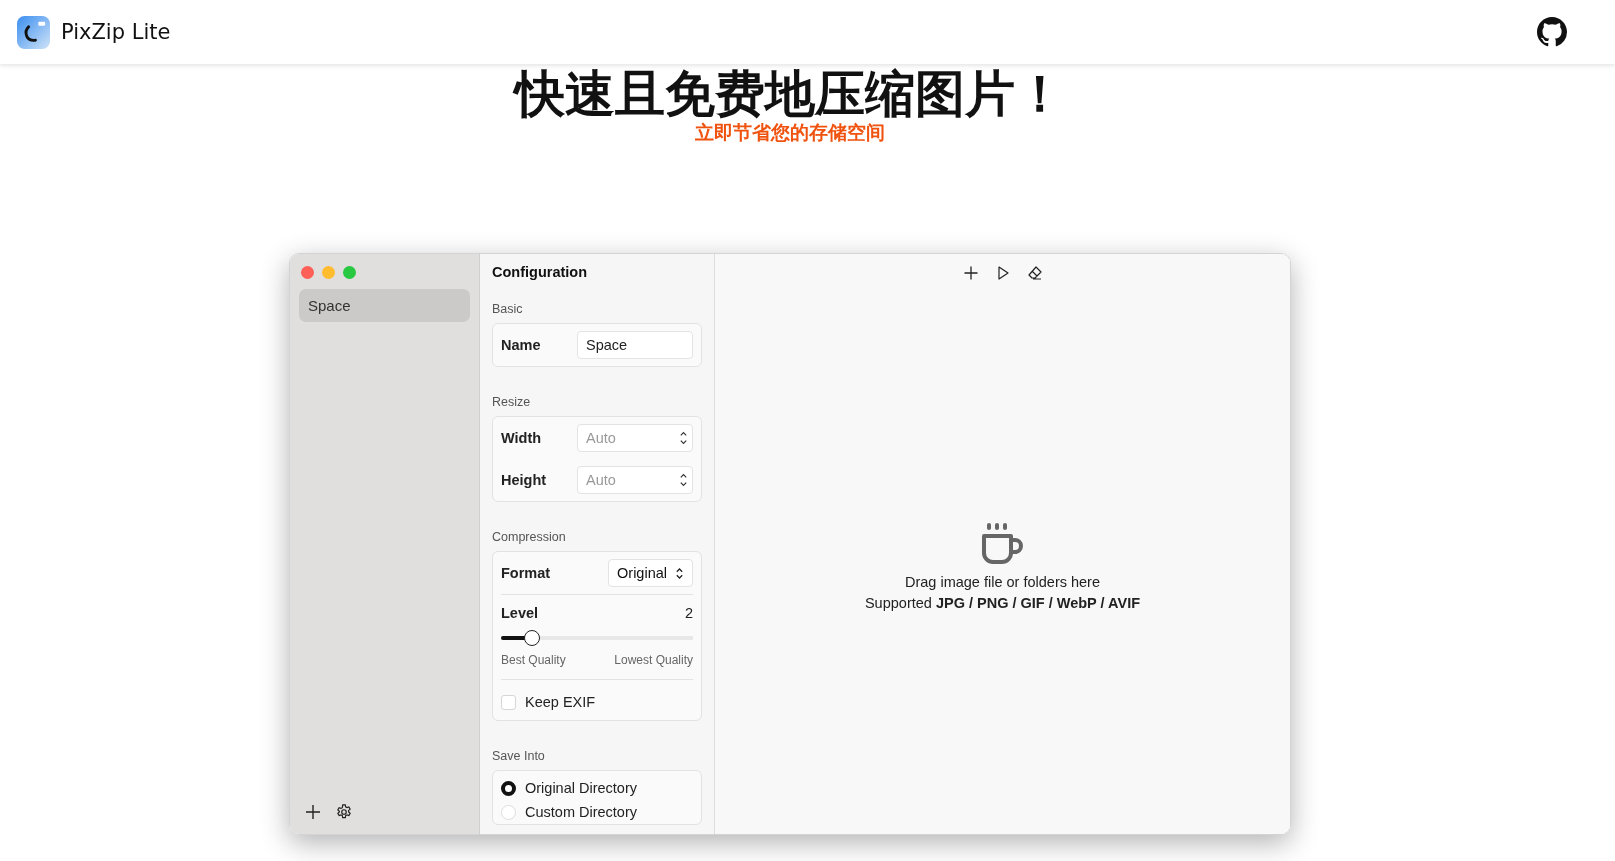  What do you see at coordinates (508, 702) in the screenshot?
I see `checkbox` at bounding box center [508, 702].